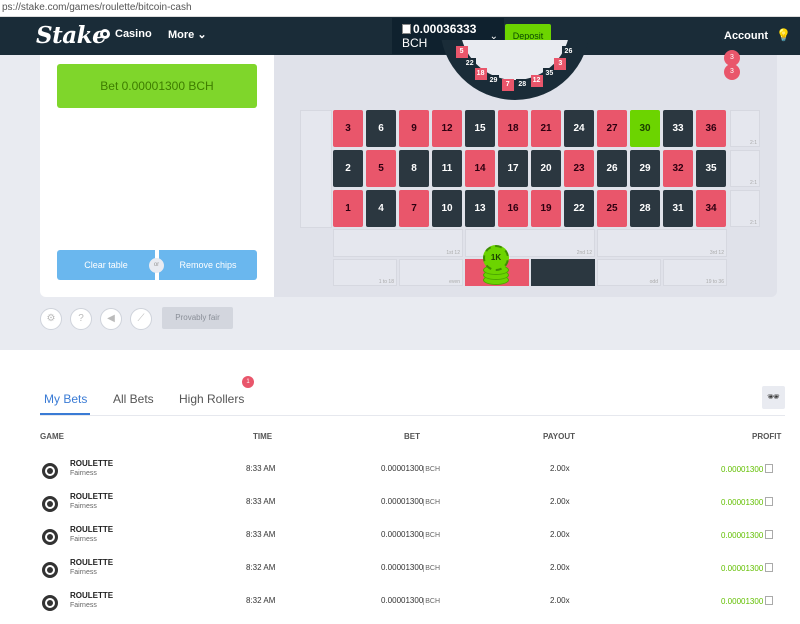 The height and width of the screenshot is (624, 800). What do you see at coordinates (746, 36) in the screenshot?
I see `account-link: Account` at bounding box center [746, 36].